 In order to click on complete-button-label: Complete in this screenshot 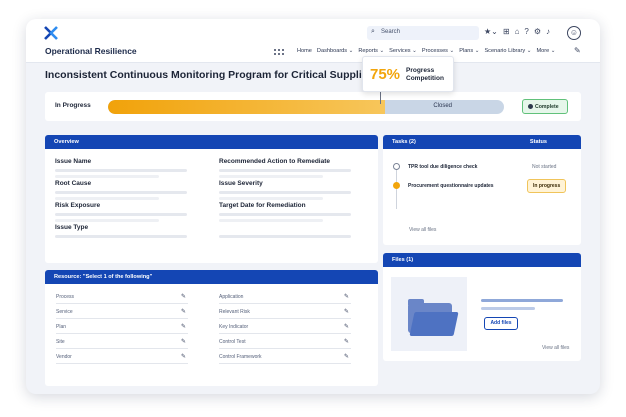, I will do `click(547, 107)`.